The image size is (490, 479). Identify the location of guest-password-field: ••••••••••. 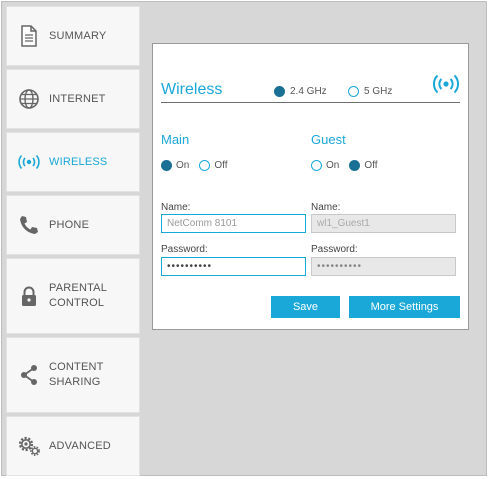
(383, 266).